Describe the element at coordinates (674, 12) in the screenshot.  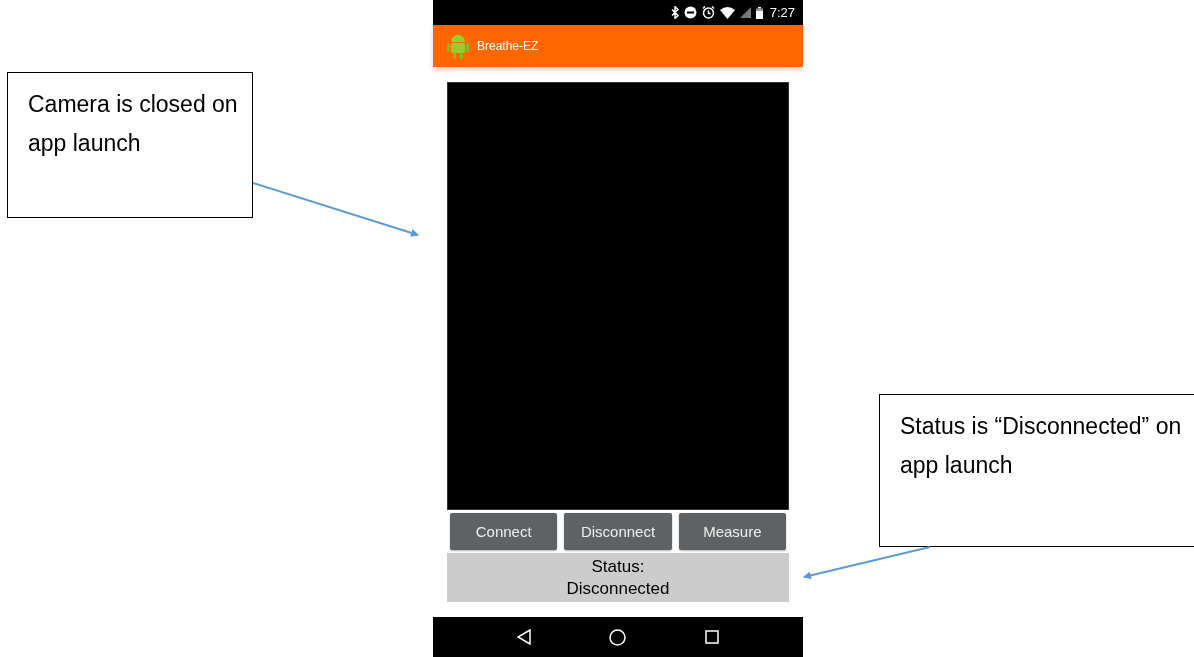
I see `bluetooth-icon` at that location.